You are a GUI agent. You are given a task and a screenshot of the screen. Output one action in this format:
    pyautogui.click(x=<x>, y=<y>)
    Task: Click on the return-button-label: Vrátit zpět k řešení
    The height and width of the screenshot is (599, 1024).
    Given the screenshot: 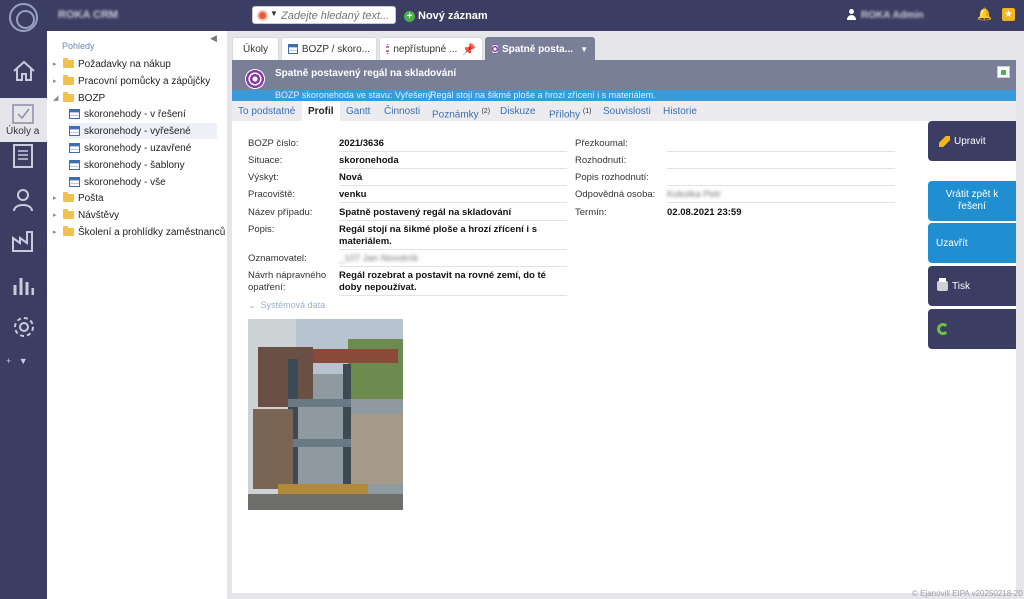 What is the action you would take?
    pyautogui.click(x=972, y=200)
    